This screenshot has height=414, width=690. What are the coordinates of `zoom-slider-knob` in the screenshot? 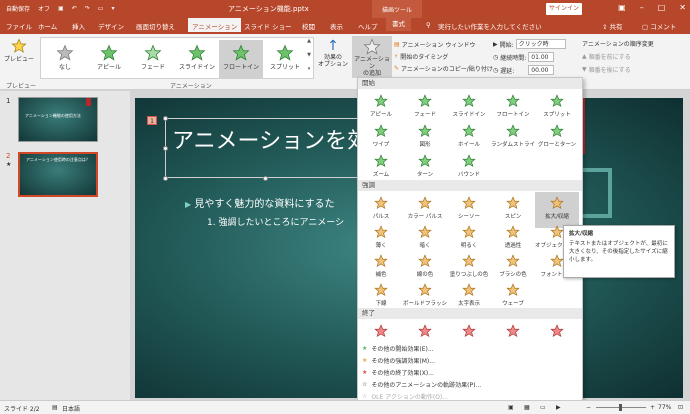 It's located at (620, 407).